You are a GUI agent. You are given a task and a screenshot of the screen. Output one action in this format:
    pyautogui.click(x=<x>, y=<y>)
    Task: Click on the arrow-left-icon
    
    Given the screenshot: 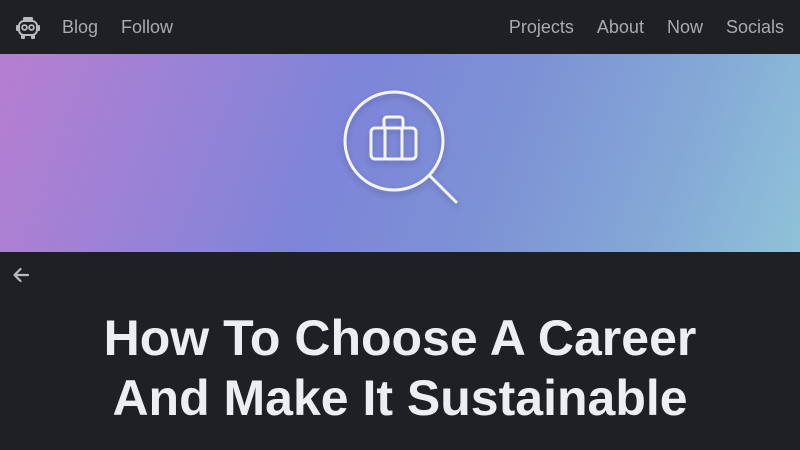 What is the action you would take?
    pyautogui.click(x=21, y=275)
    